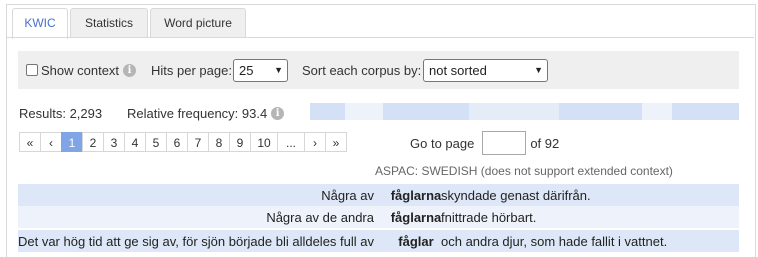 This screenshot has width=758, height=257. What do you see at coordinates (380, 37) in the screenshot?
I see `tab-divider` at bounding box center [380, 37].